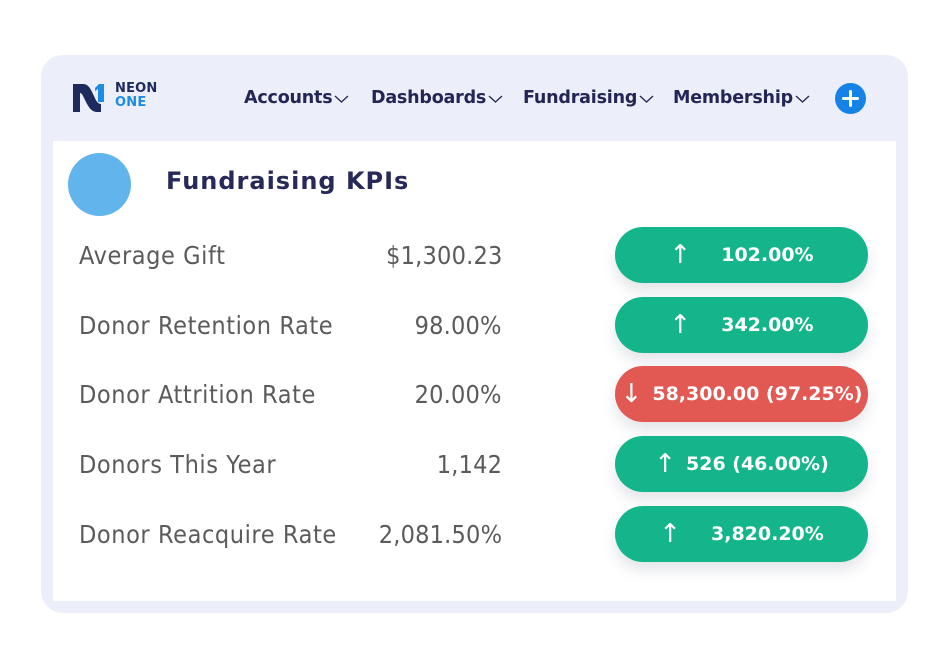 Image resolution: width=950 pixels, height=650 pixels. I want to click on nav-membership-label: Membership, so click(733, 98).